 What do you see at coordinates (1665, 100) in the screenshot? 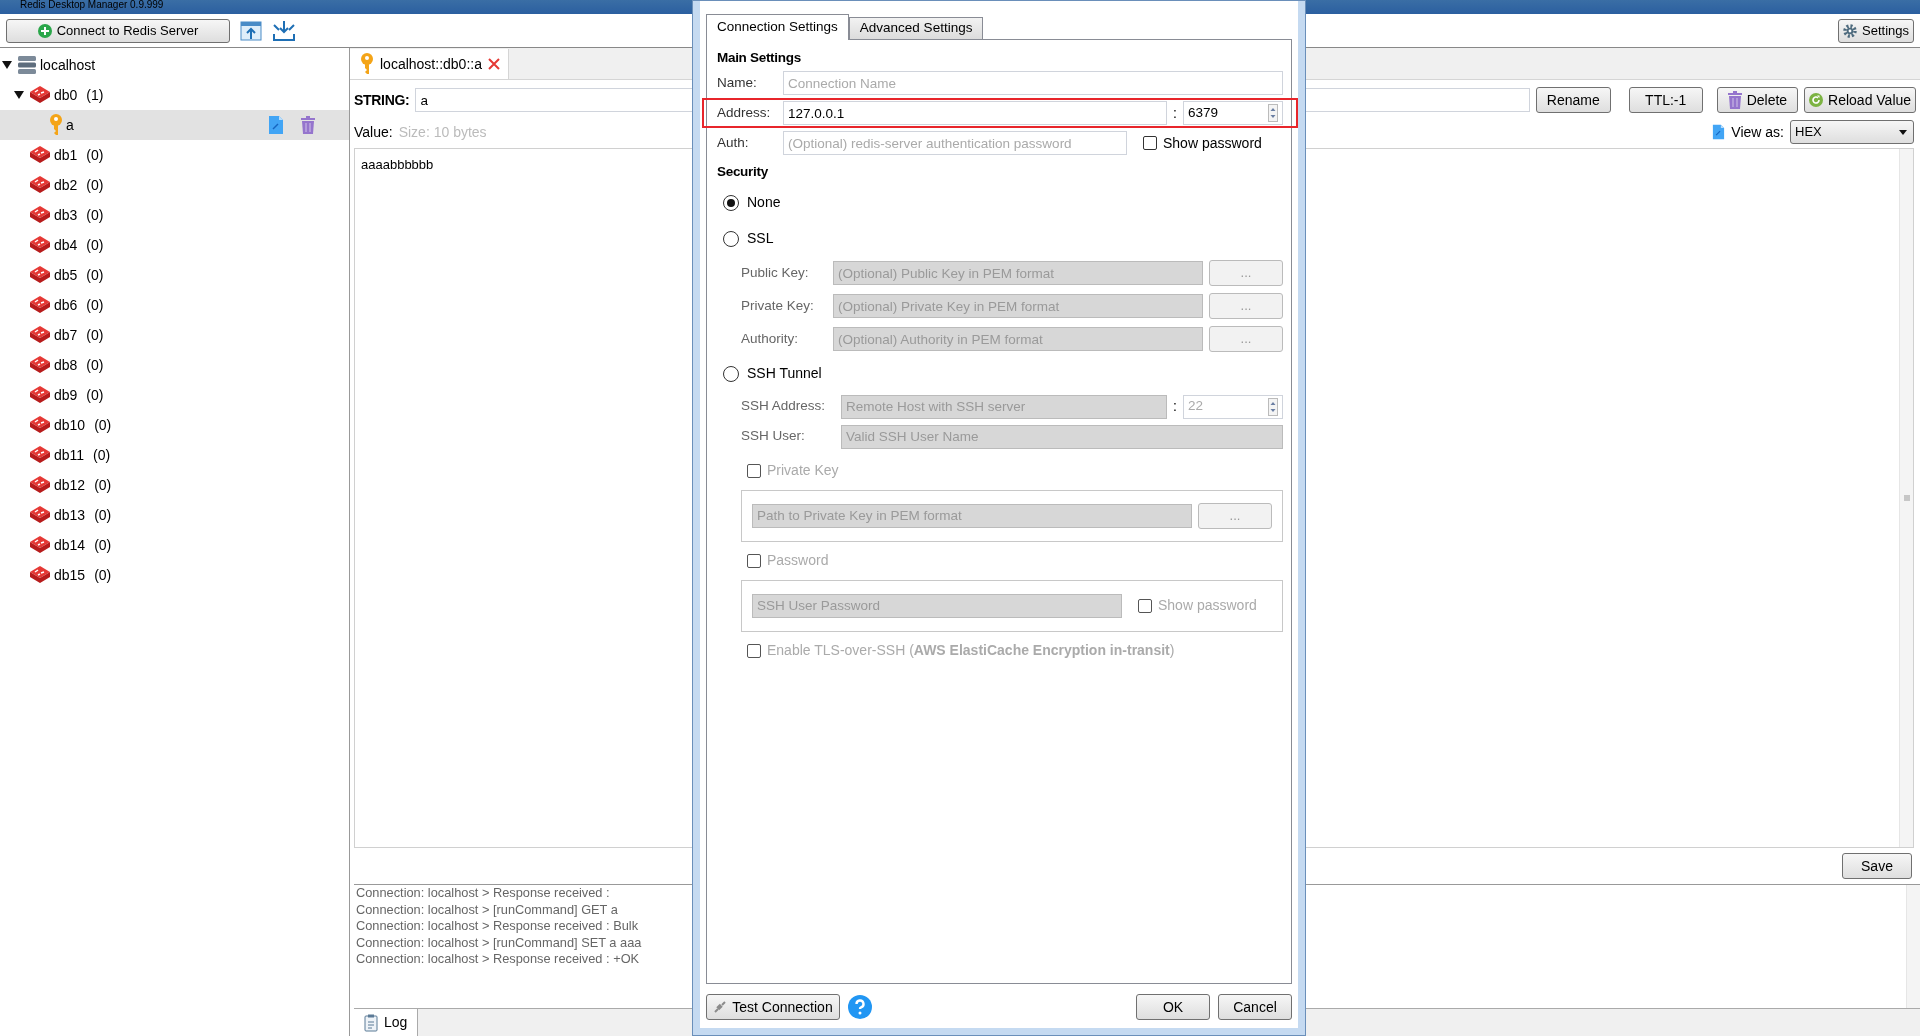
I see `ttl-button: TTL:-1` at bounding box center [1665, 100].